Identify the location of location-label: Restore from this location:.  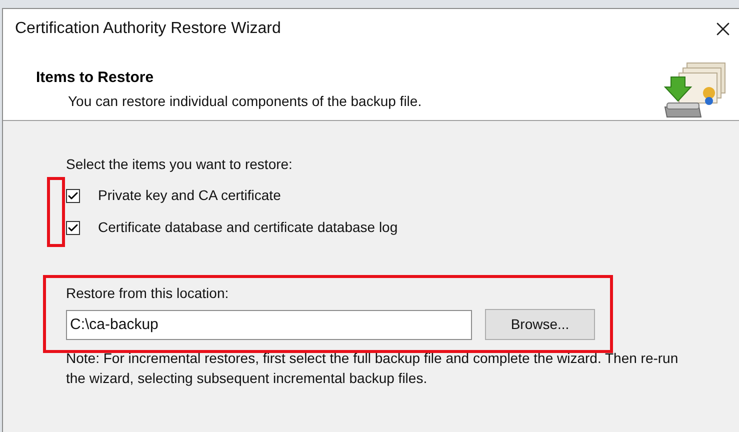
(148, 293).